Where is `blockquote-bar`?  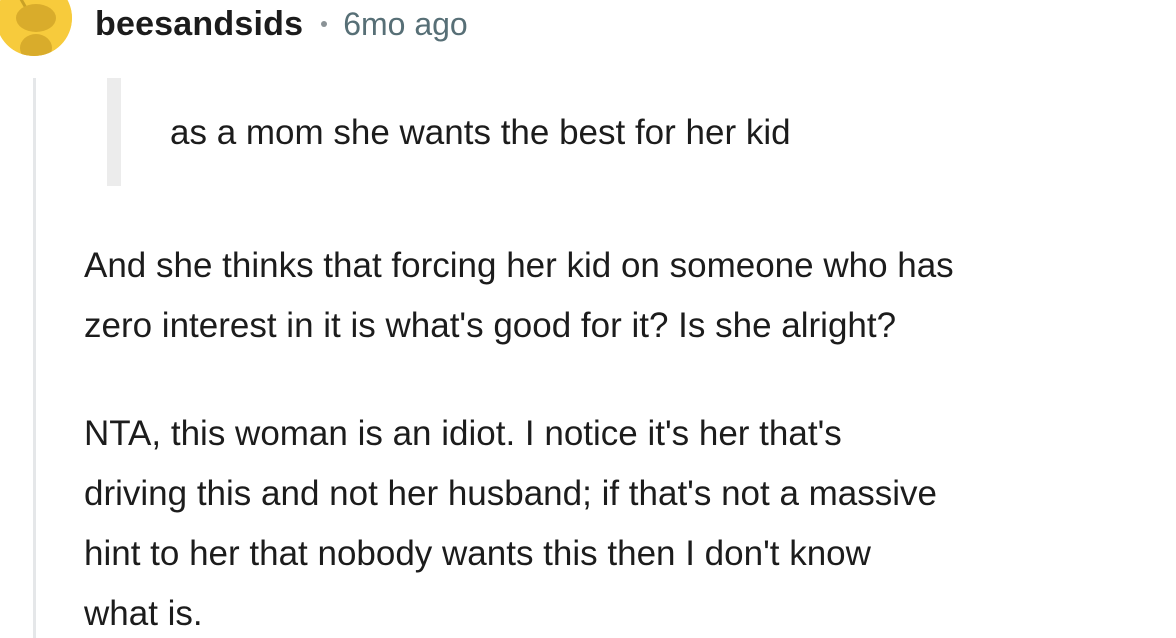
blockquote-bar is located at coordinates (114, 132).